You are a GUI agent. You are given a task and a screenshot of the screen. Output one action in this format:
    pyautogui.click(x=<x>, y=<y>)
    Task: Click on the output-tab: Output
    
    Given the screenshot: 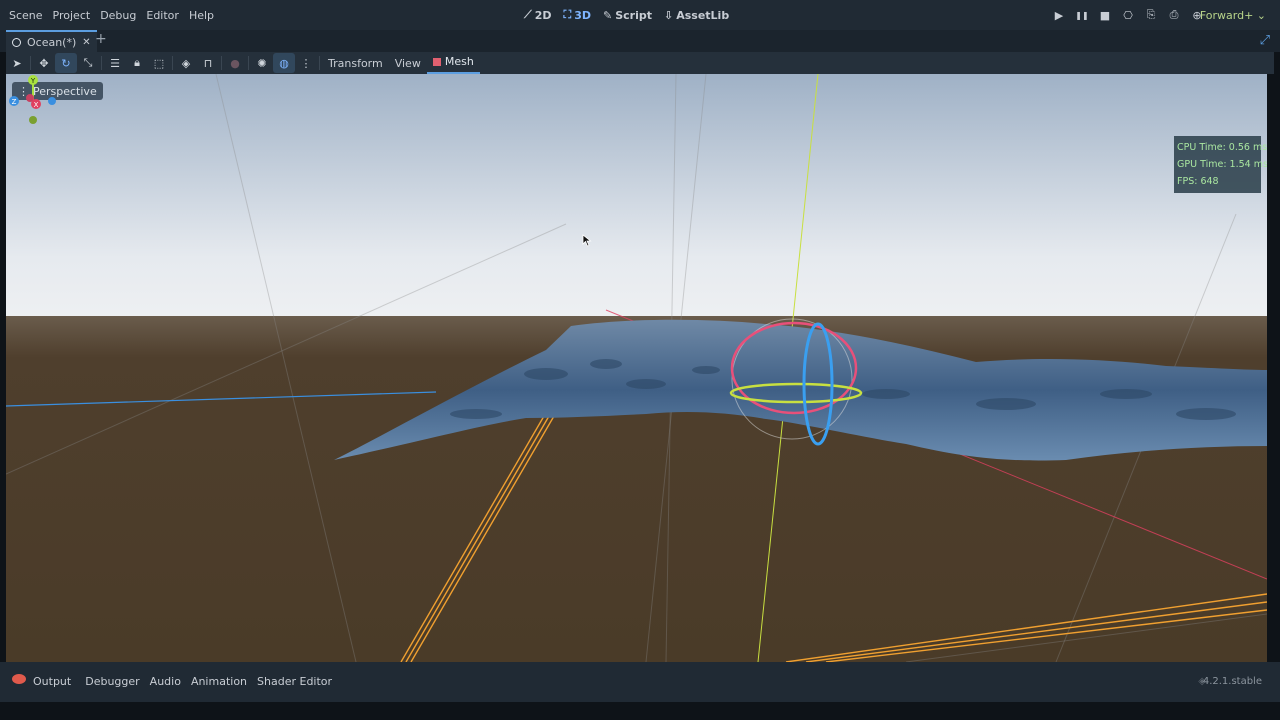 What is the action you would take?
    pyautogui.click(x=43, y=681)
    